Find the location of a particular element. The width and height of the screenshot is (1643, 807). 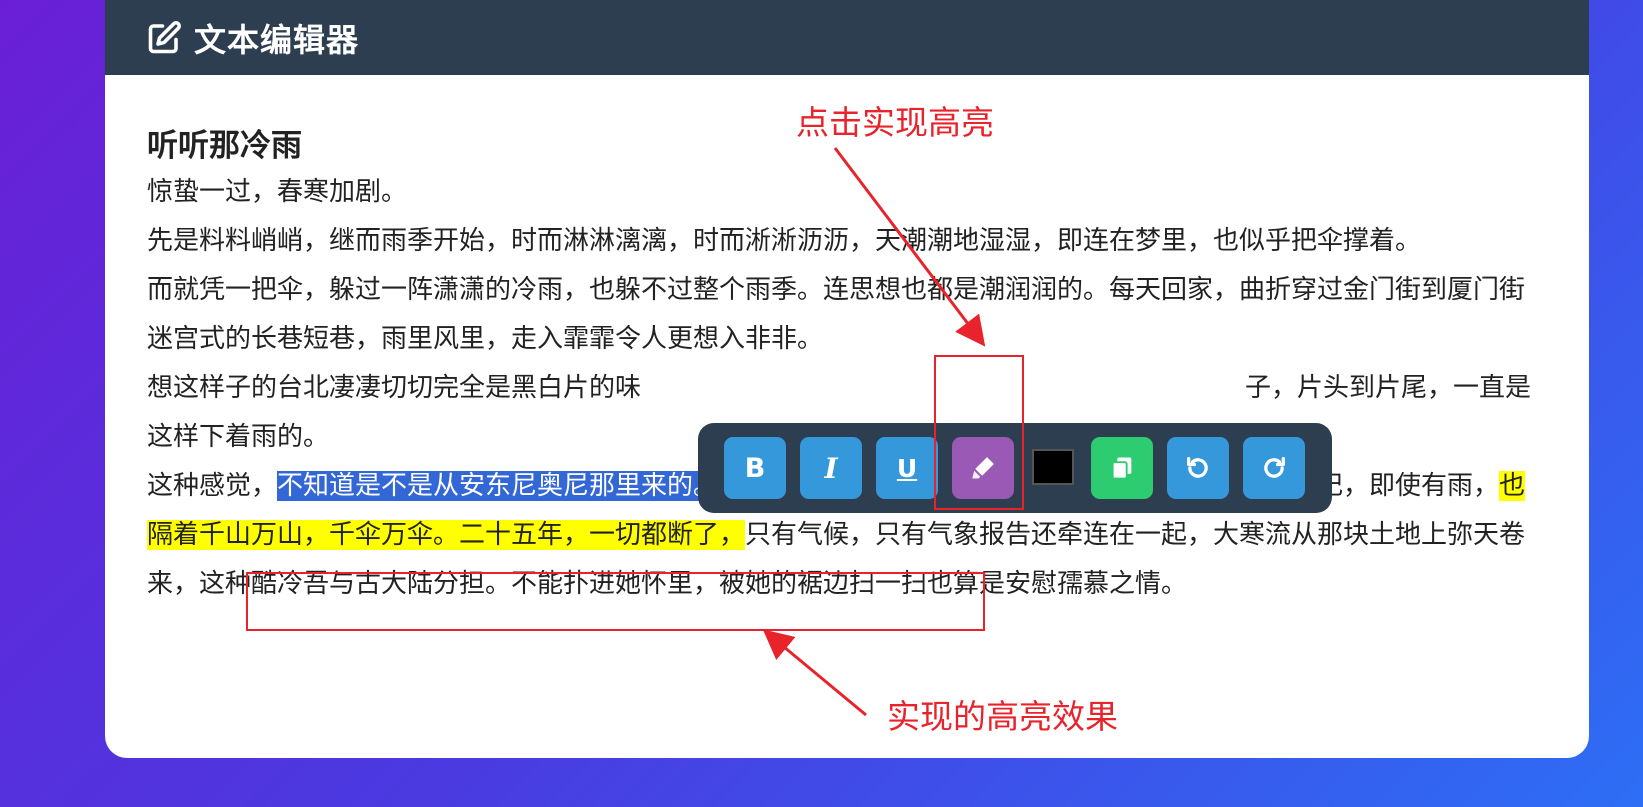

undo-button is located at coordinates (1198, 468).